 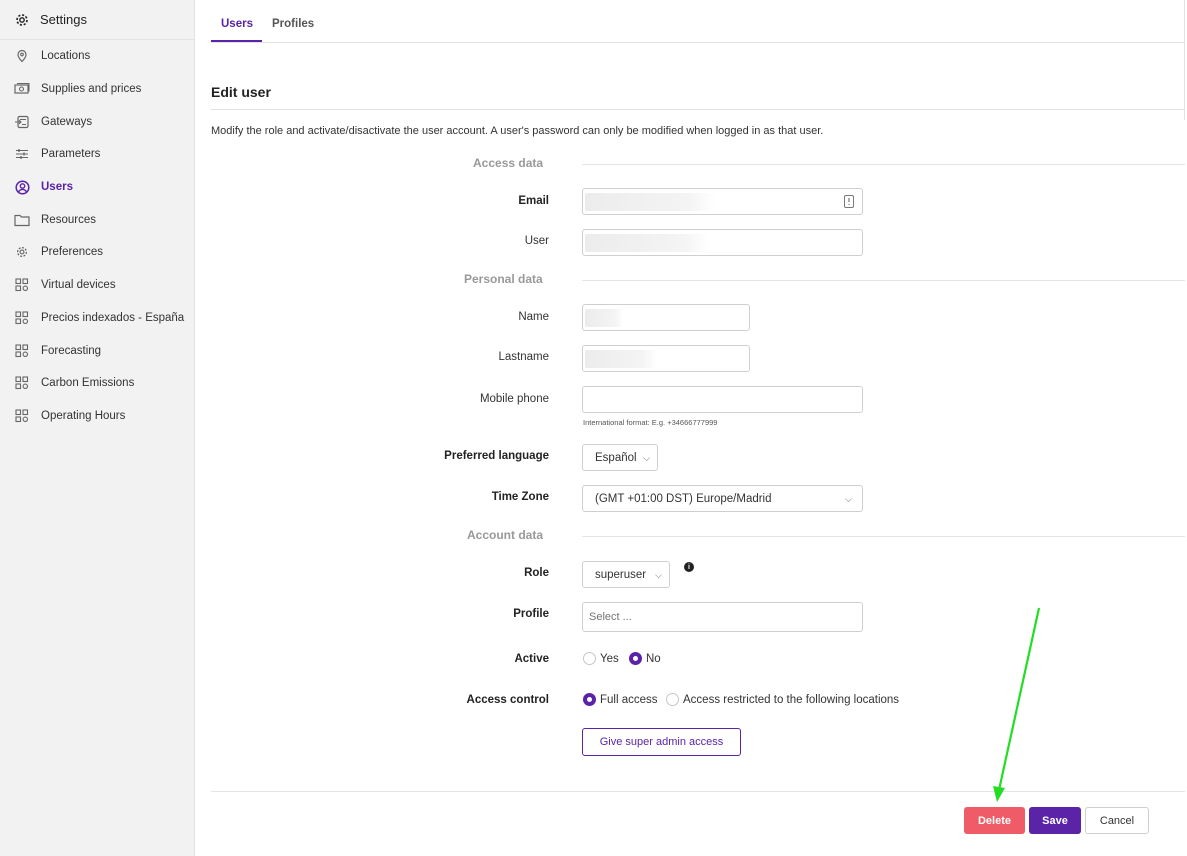 I want to click on sidebar-item-locations: Locations, so click(x=97, y=56).